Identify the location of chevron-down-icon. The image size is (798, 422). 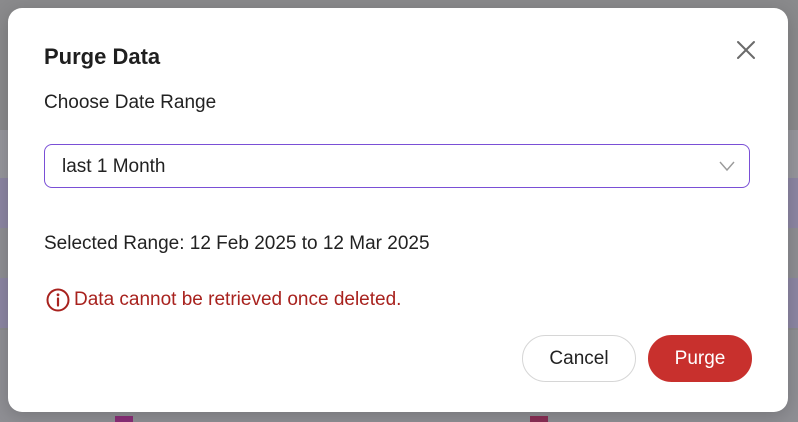
(727, 166).